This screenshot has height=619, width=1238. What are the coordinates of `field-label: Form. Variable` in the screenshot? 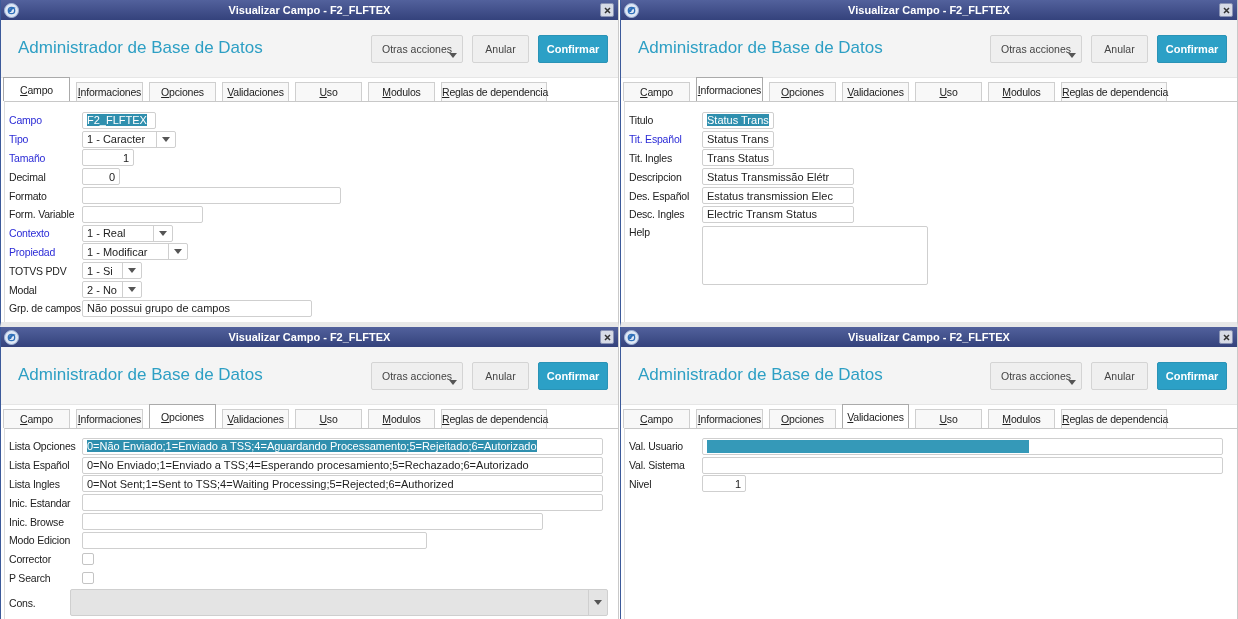 It's located at (42, 214).